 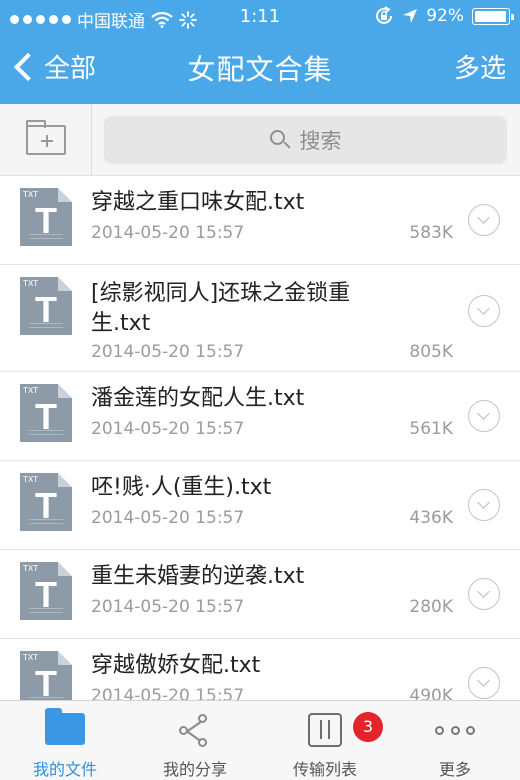 I want to click on status-right: 92%, so click(x=444, y=16).